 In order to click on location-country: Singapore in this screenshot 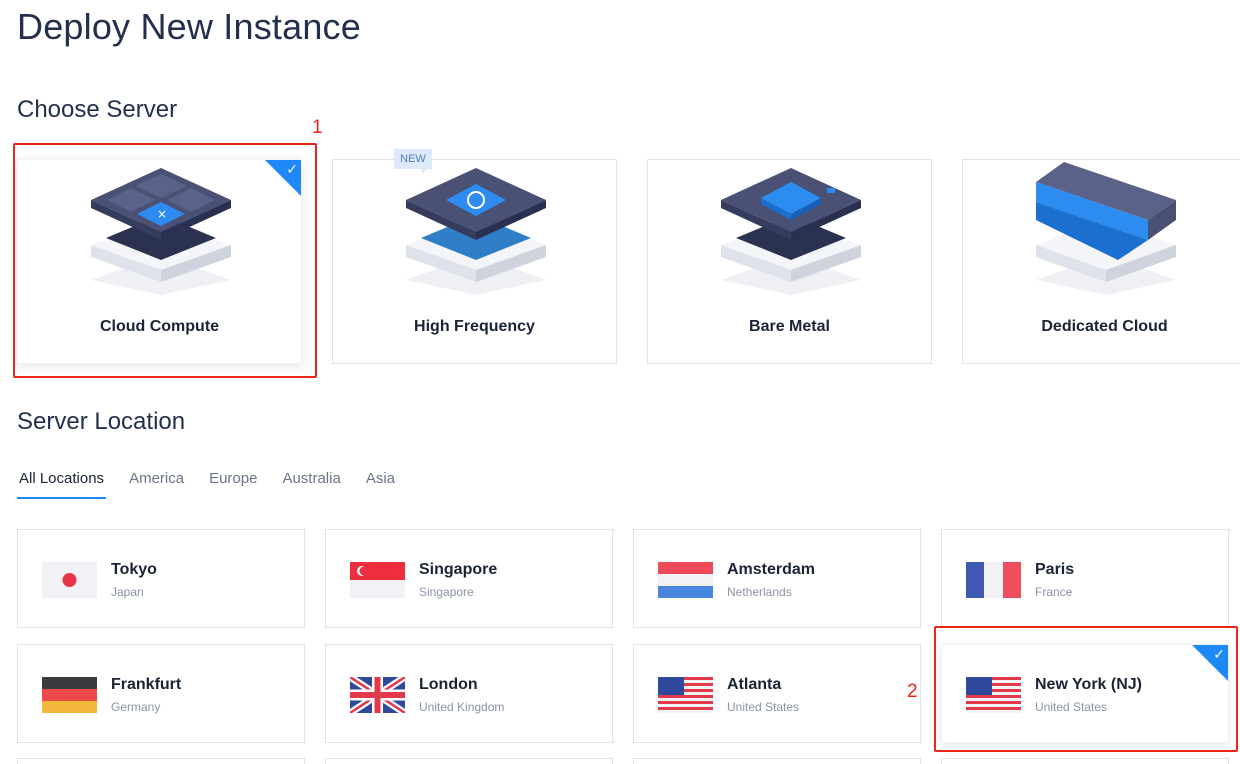, I will do `click(446, 592)`.